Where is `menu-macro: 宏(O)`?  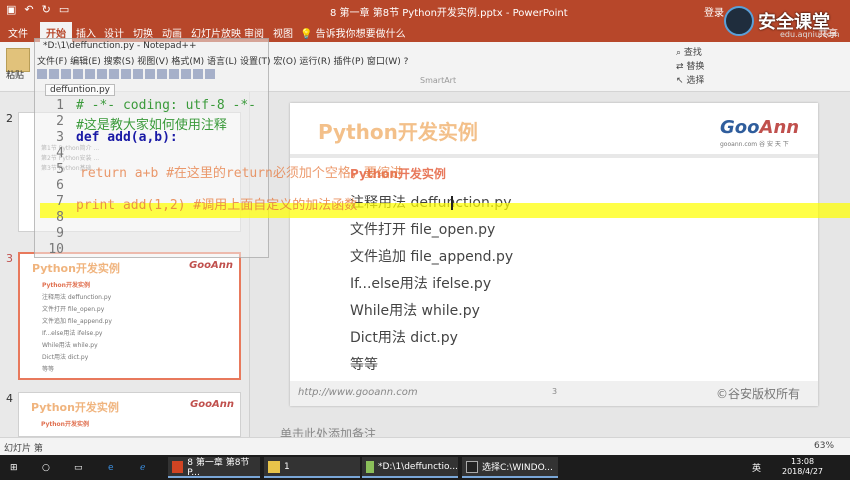 menu-macro: 宏(O) is located at coordinates (284, 62).